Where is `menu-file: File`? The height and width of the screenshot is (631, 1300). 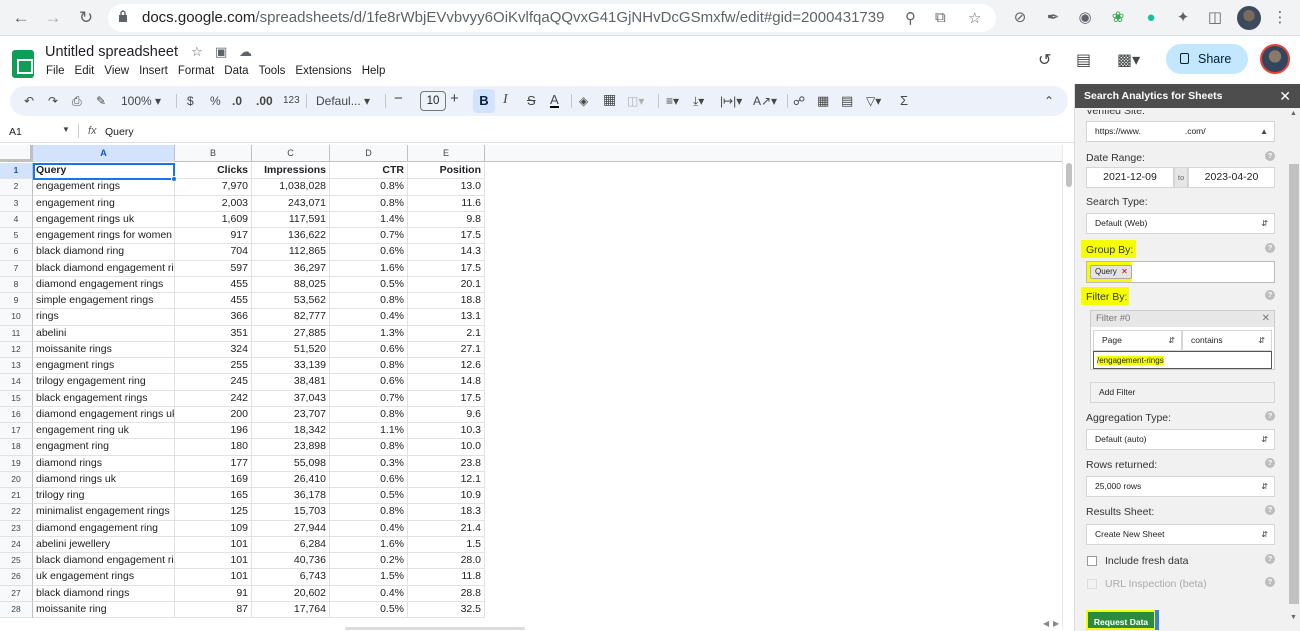 menu-file: File is located at coordinates (55, 71).